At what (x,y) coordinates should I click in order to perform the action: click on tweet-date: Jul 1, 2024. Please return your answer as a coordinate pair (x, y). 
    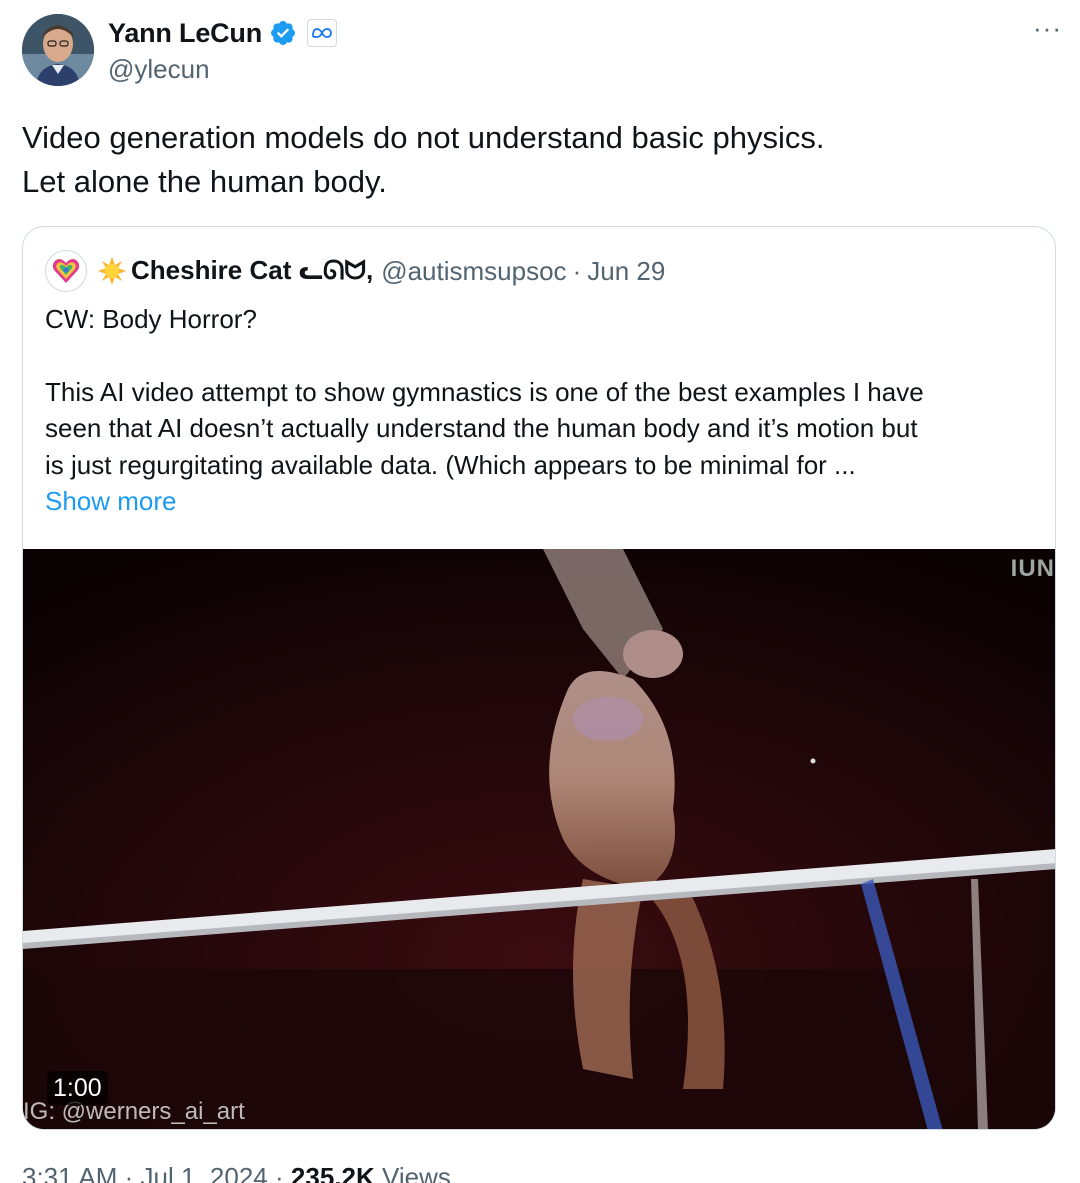
    Looking at the image, I should click on (204, 1172).